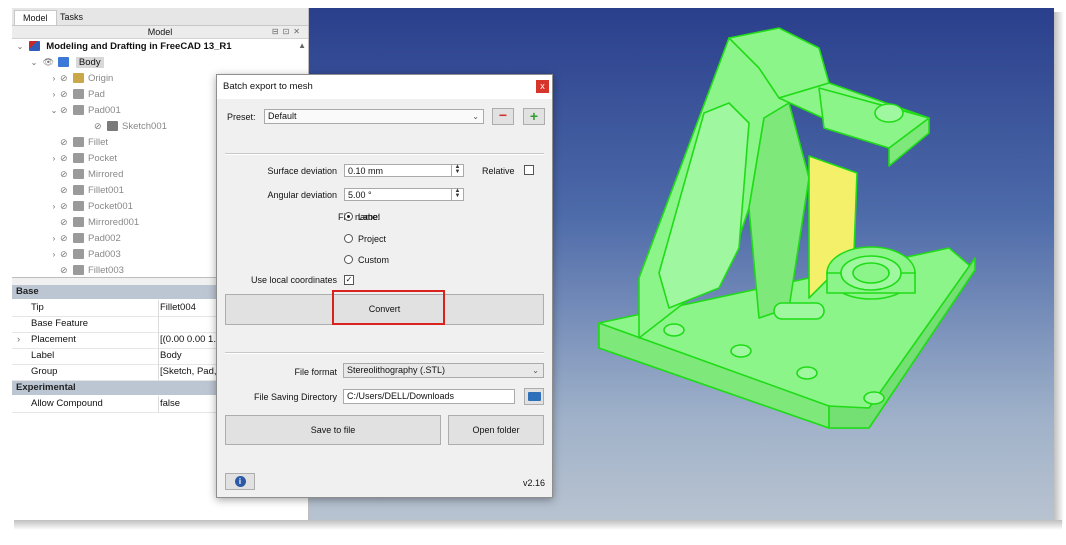  Describe the element at coordinates (388, 307) in the screenshot. I see `convert-highlight-box` at that location.